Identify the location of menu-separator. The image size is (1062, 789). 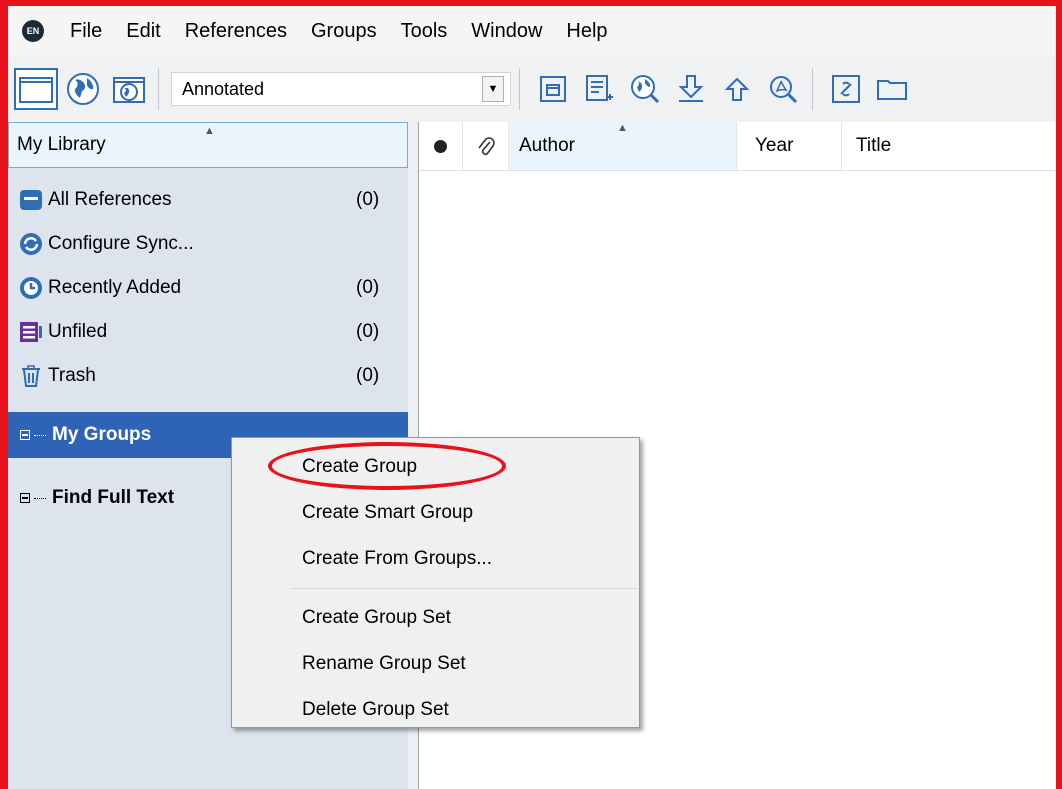
(463, 588).